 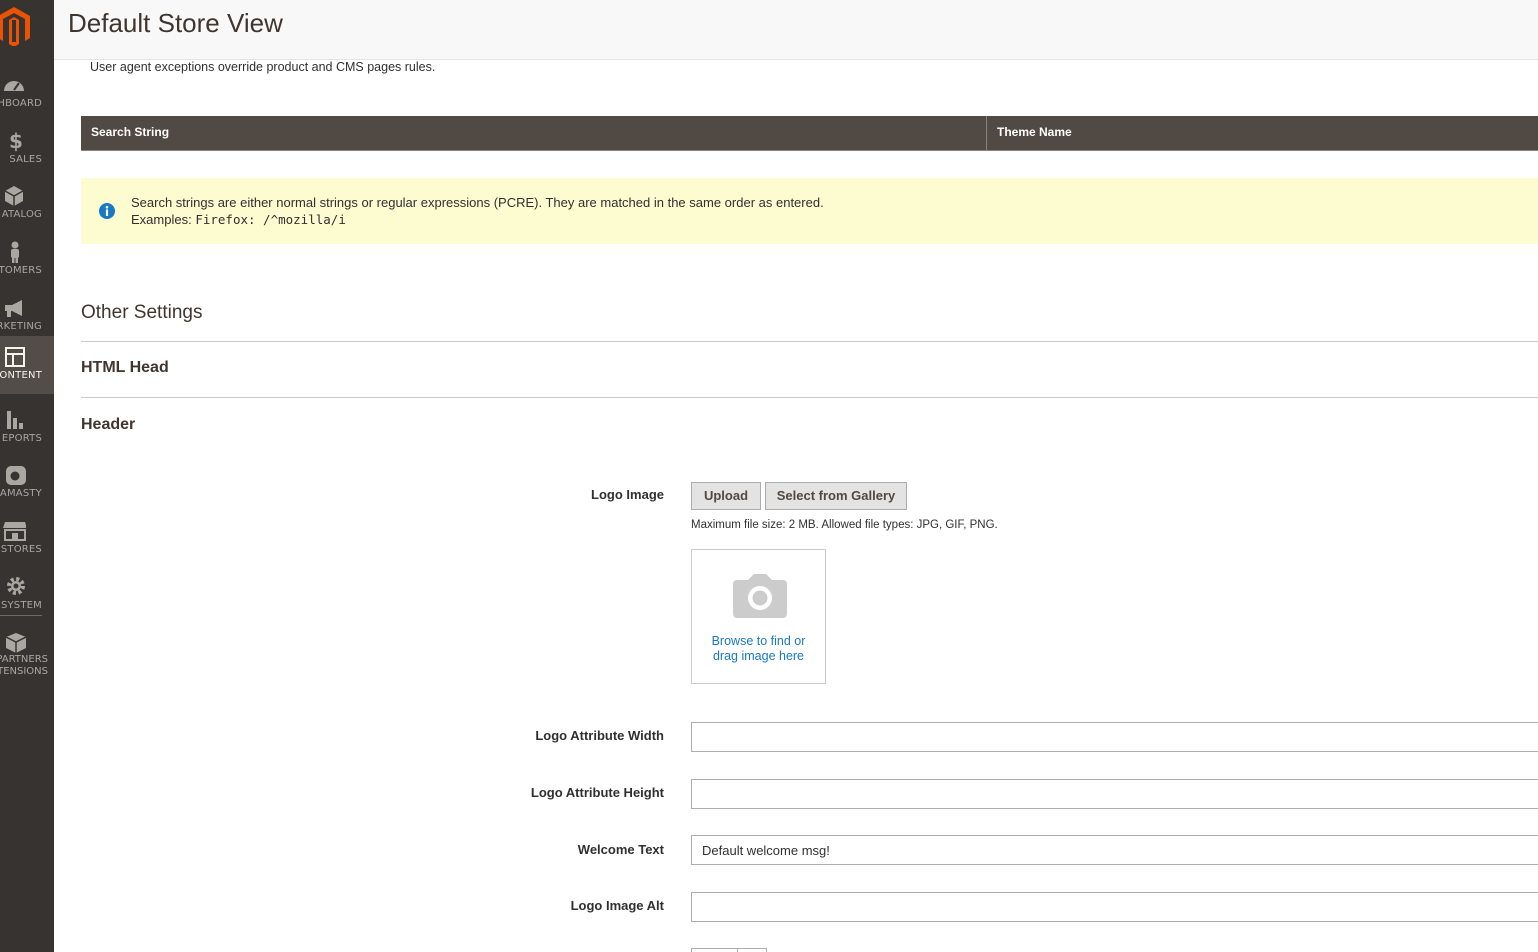 What do you see at coordinates (21, 103) in the screenshot?
I see `sidebar-item-label: SHBOARD` at bounding box center [21, 103].